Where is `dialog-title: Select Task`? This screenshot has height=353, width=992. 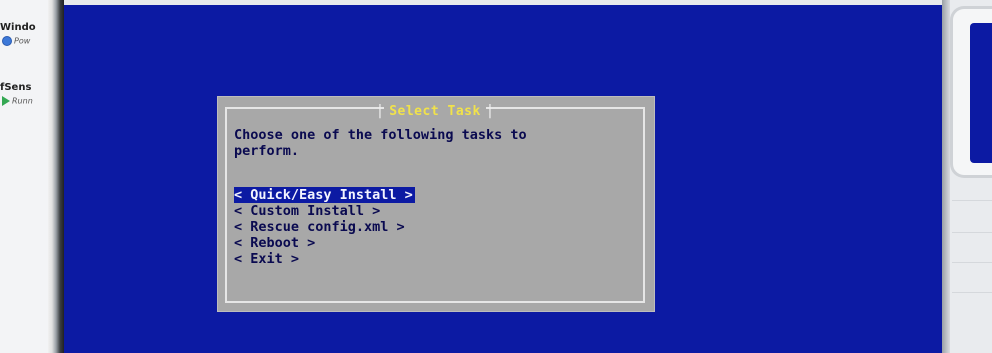
dialog-title: Select Task is located at coordinates (435, 111).